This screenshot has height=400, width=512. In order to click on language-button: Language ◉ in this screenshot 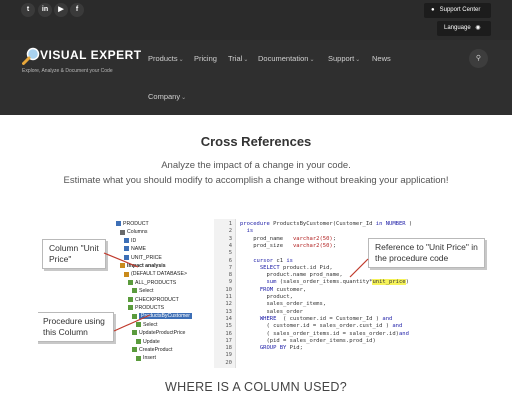, I will do `click(464, 28)`.